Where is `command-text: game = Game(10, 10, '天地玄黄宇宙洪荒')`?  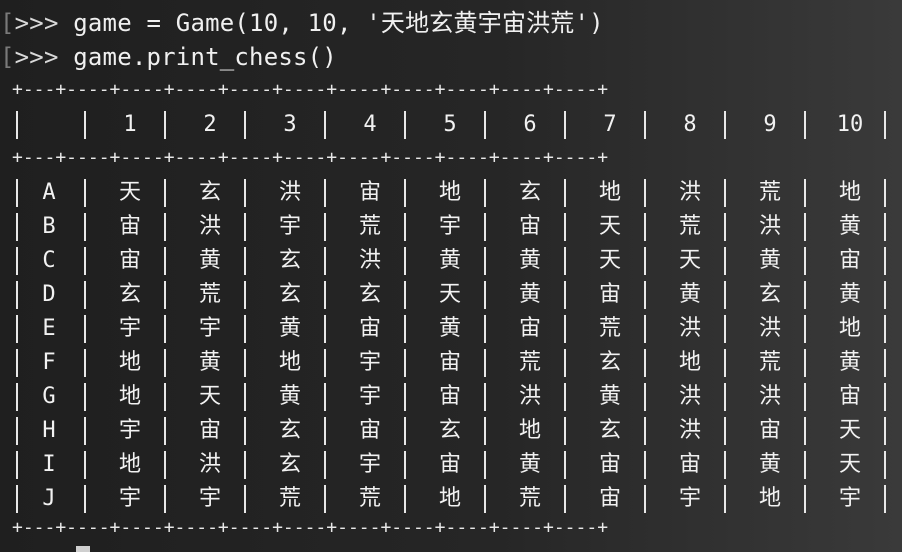
command-text: game = Game(10, 10, '天地玄黄宇宙洪荒') is located at coordinates (331, 23).